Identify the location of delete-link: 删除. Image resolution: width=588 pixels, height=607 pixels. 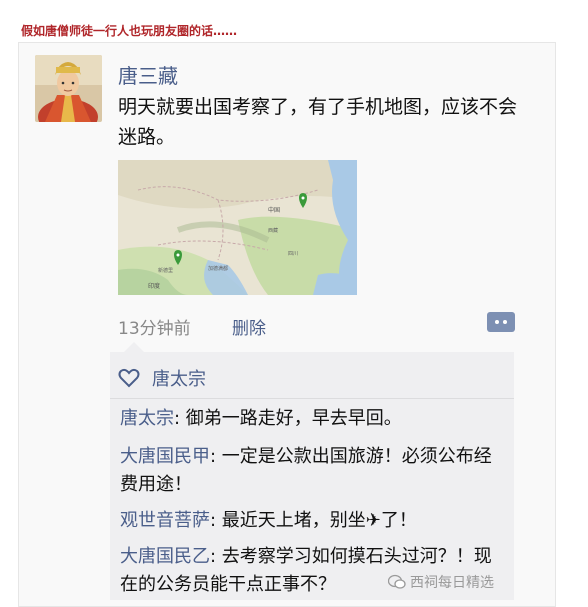
(249, 326).